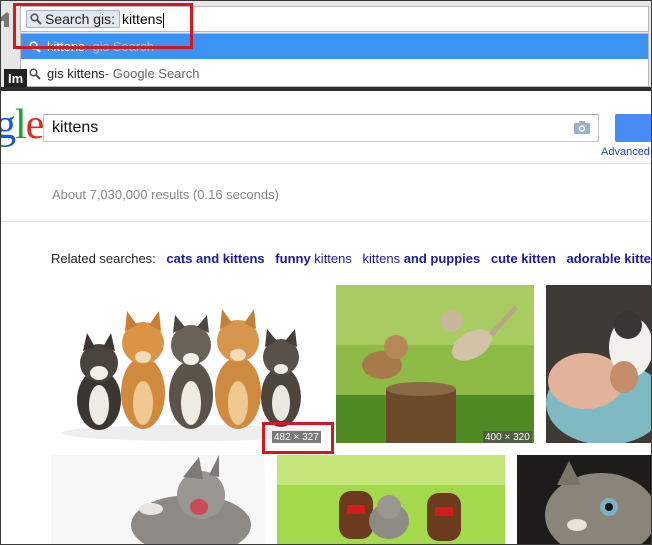  I want to click on address-bar: Search gis: kittens, so click(334, 19).